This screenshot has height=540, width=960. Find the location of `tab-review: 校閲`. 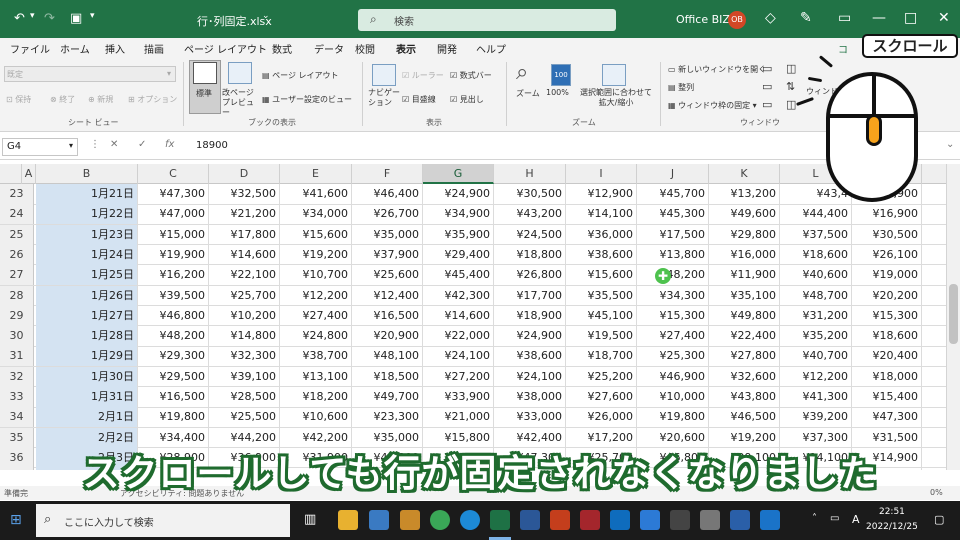

tab-review: 校閲 is located at coordinates (365, 48).